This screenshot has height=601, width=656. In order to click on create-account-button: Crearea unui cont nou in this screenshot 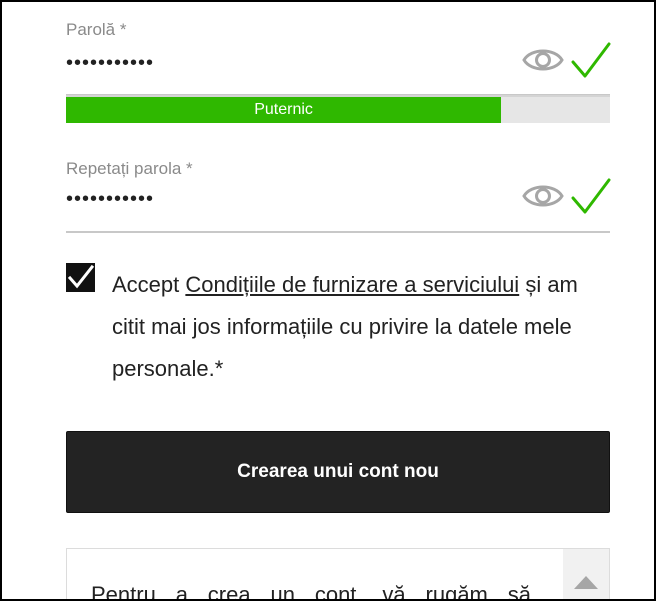, I will do `click(338, 472)`.